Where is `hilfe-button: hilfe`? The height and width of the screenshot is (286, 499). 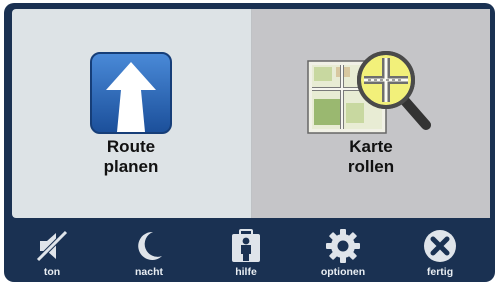
hilfe-button: hilfe is located at coordinates (246, 252).